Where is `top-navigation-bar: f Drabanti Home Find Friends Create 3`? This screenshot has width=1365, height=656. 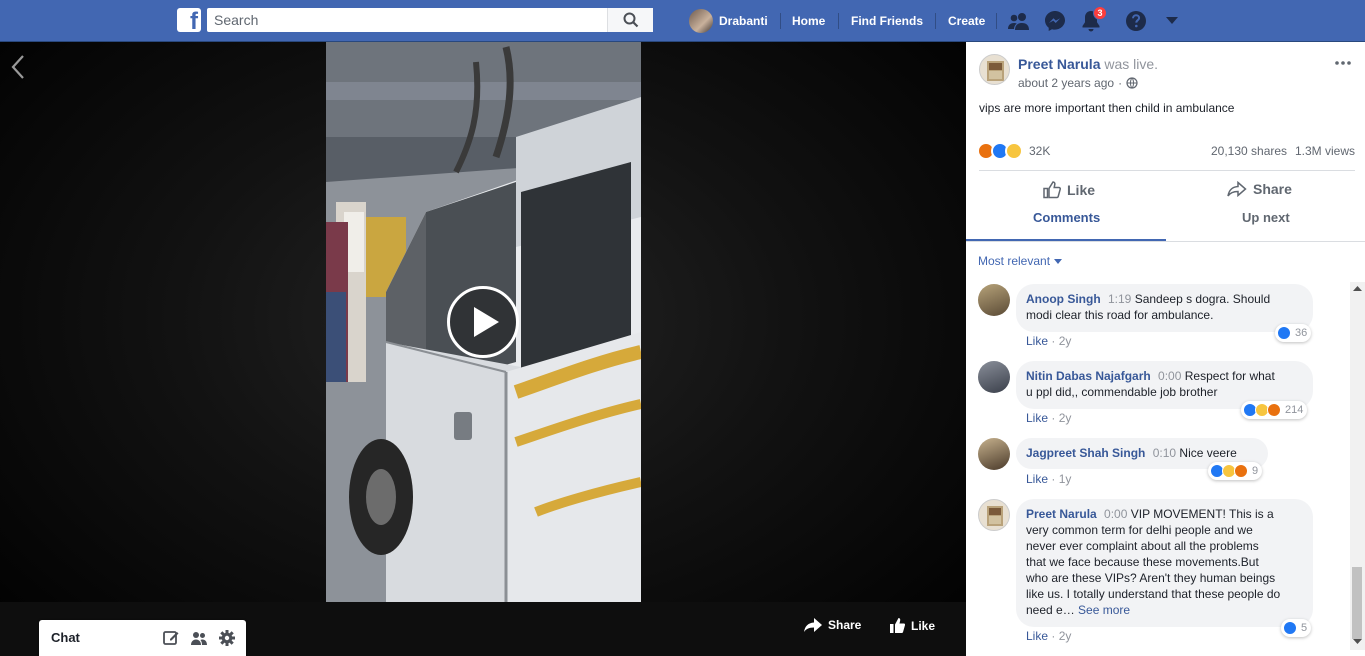 top-navigation-bar: f Drabanti Home Find Friends Create 3 is located at coordinates (682, 21).